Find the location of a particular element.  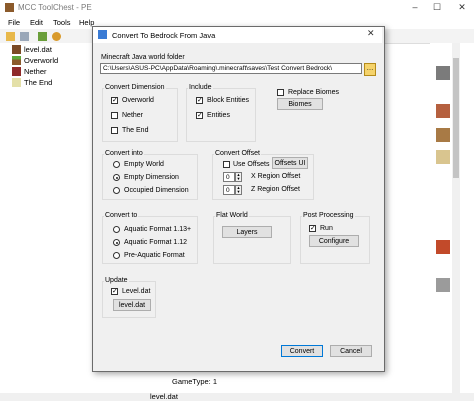

sand-block-icon is located at coordinates (443, 157).